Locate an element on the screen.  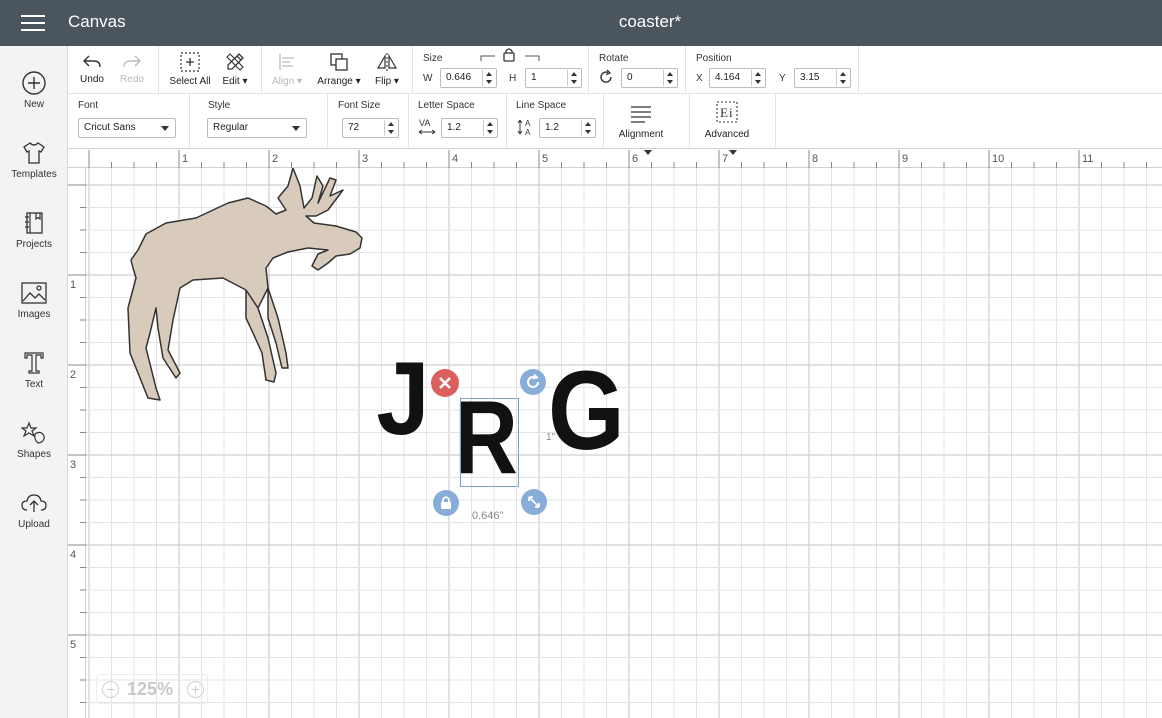
line-space-stepper is located at coordinates (587, 128).